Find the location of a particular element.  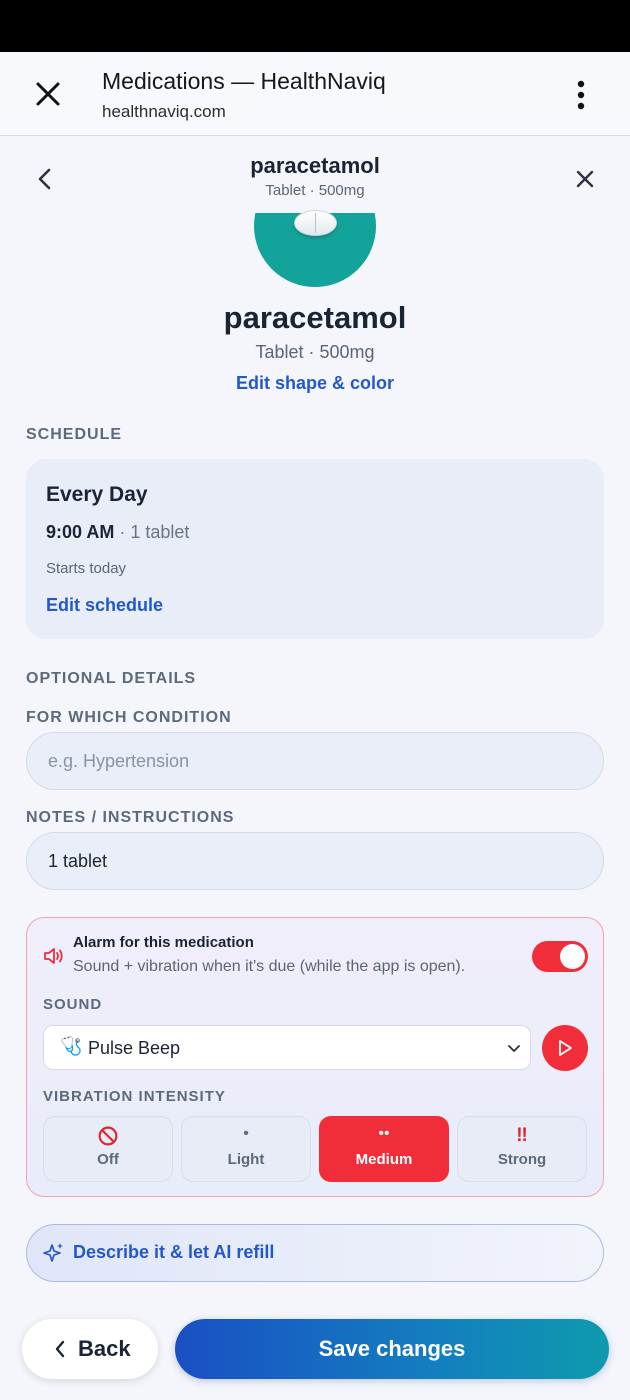

schedule-time: 9:00 AM is located at coordinates (80, 532).